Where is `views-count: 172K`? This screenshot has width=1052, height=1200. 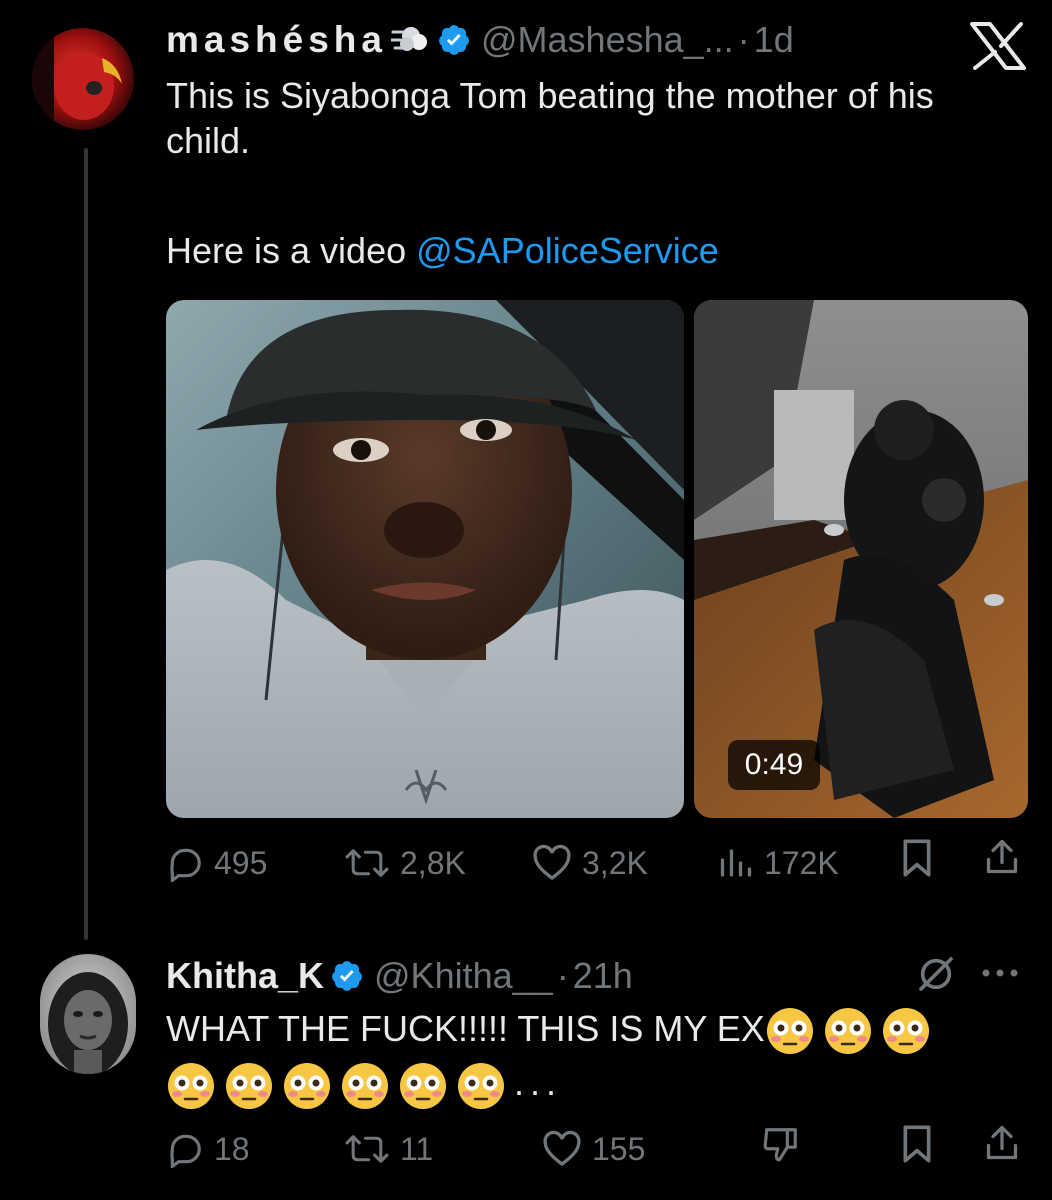
views-count: 172K is located at coordinates (801, 863).